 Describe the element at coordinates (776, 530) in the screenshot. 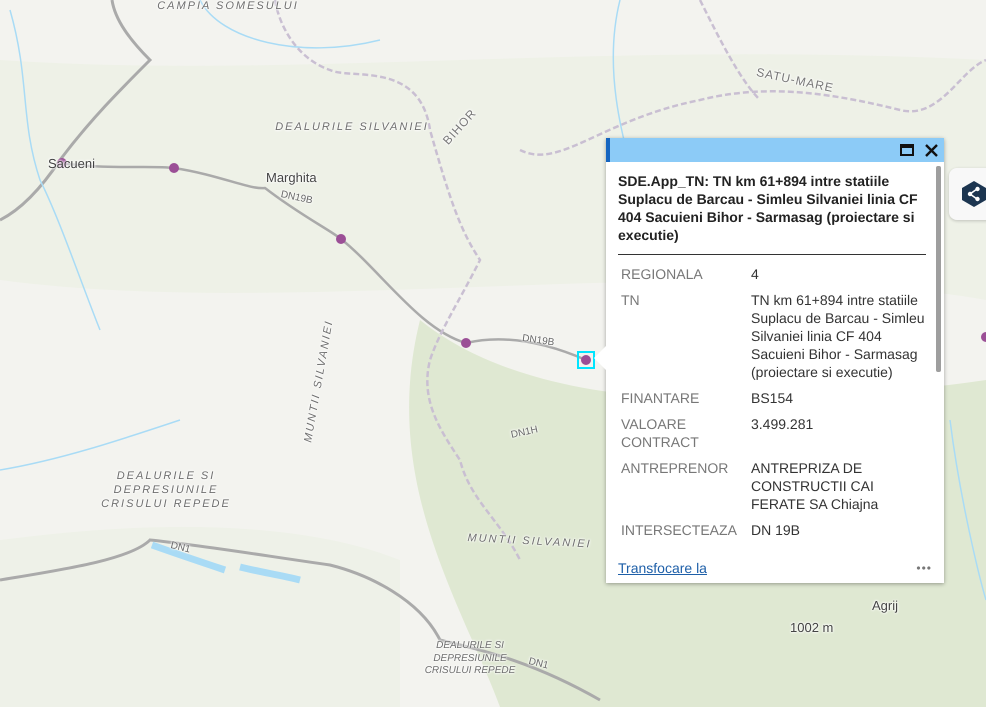

I see `field-value: DN 19B` at that location.